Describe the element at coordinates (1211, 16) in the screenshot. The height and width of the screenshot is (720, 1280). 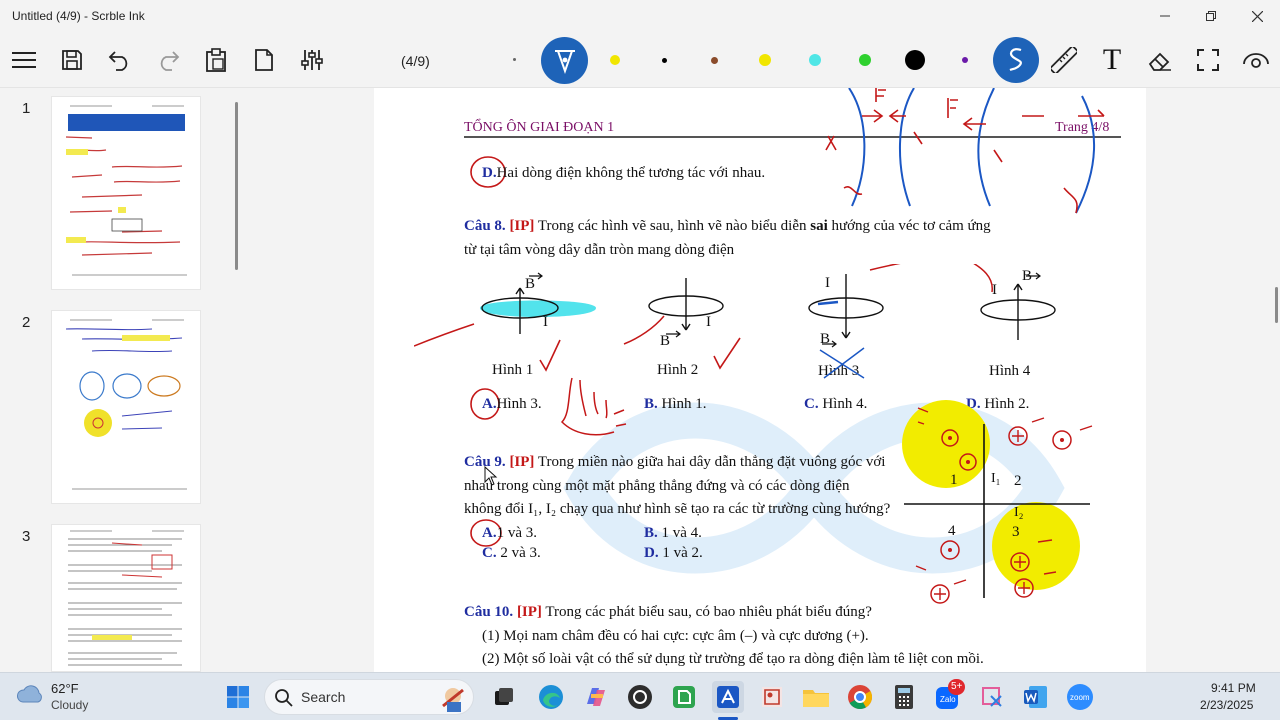
I see `restore-icon` at that location.